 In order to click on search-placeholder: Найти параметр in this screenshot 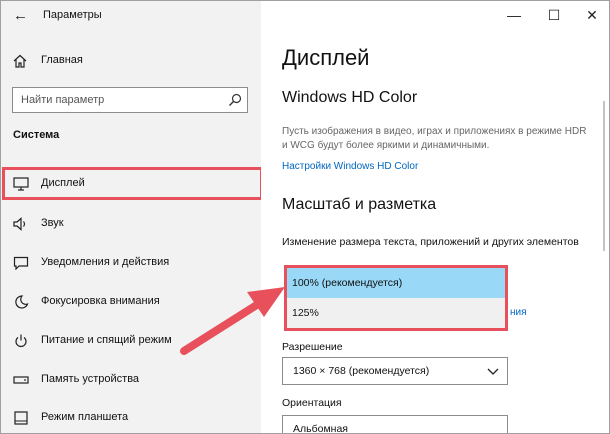, I will do `click(63, 100)`.